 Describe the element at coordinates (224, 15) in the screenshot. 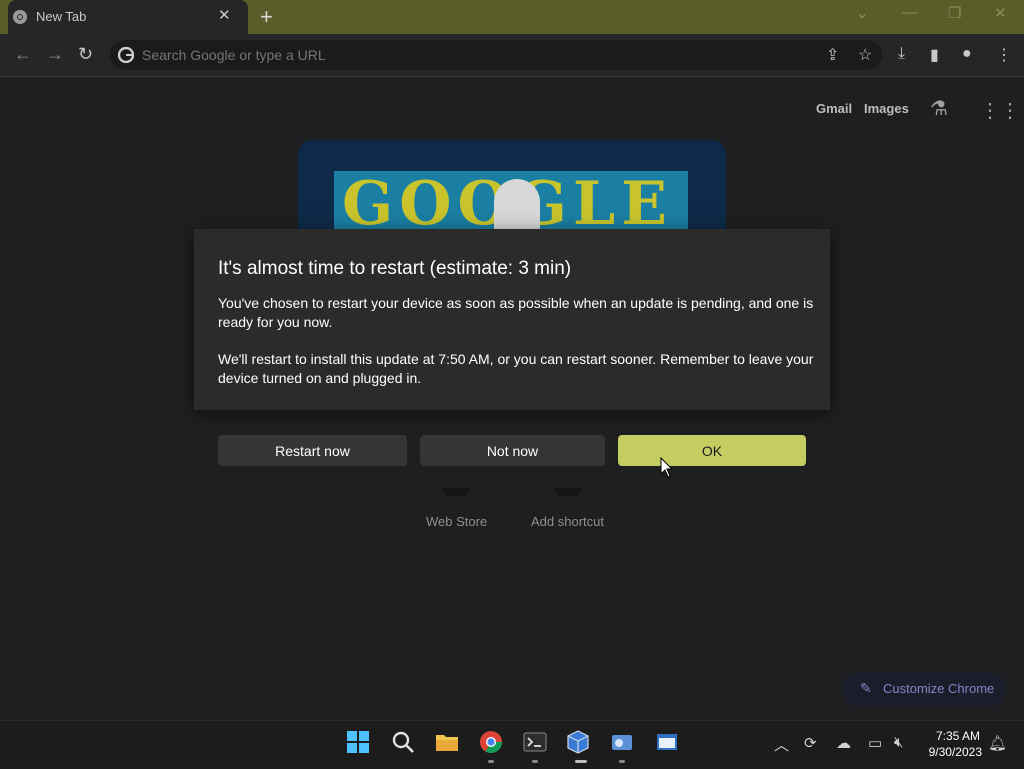

I see `tab-close-icon: ✕` at that location.